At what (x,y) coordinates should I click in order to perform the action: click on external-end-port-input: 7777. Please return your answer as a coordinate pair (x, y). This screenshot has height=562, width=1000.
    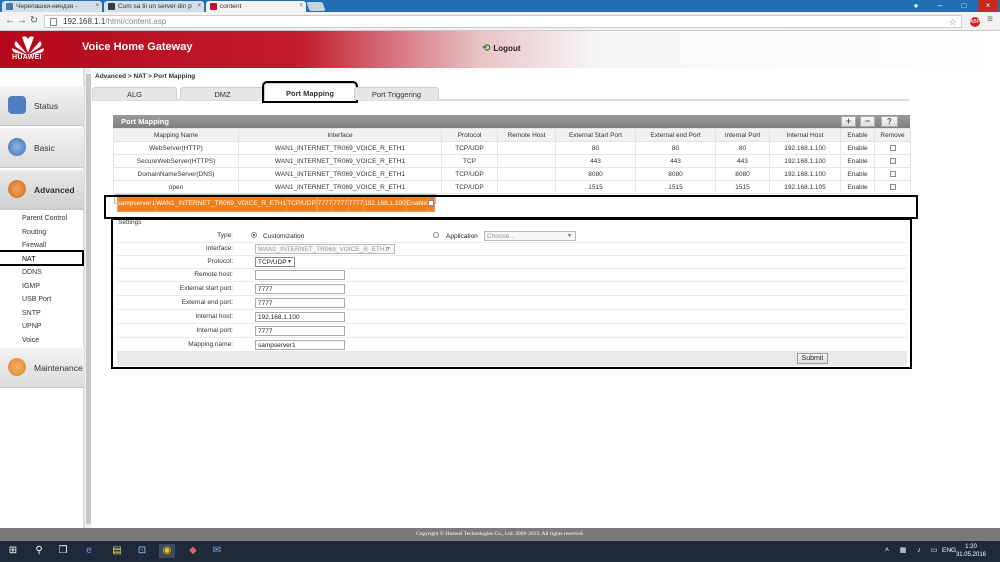
    Looking at the image, I should click on (300, 303).